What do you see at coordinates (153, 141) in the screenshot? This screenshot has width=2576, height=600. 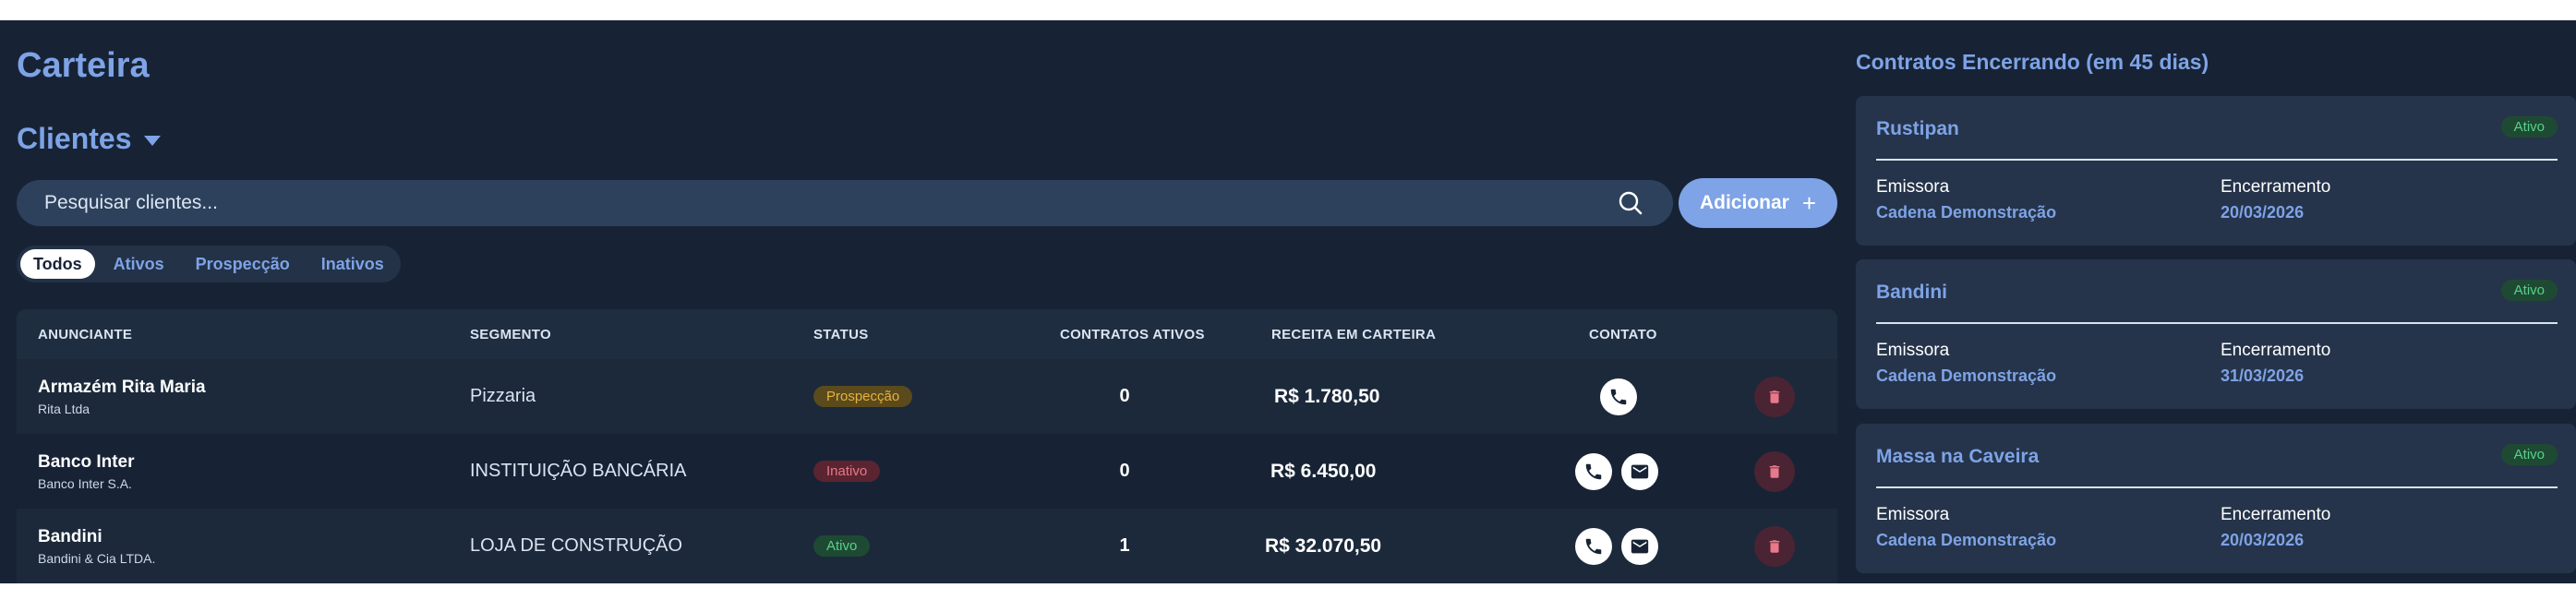 I see `chevron-down-icon` at bounding box center [153, 141].